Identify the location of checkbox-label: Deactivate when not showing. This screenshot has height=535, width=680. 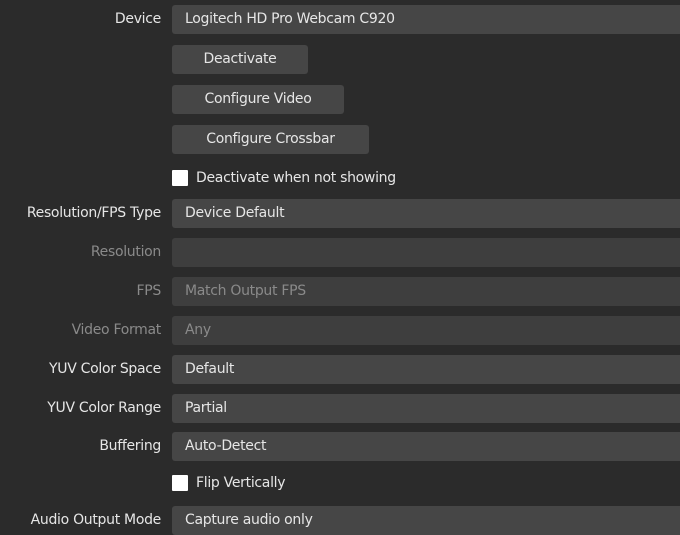
(296, 178).